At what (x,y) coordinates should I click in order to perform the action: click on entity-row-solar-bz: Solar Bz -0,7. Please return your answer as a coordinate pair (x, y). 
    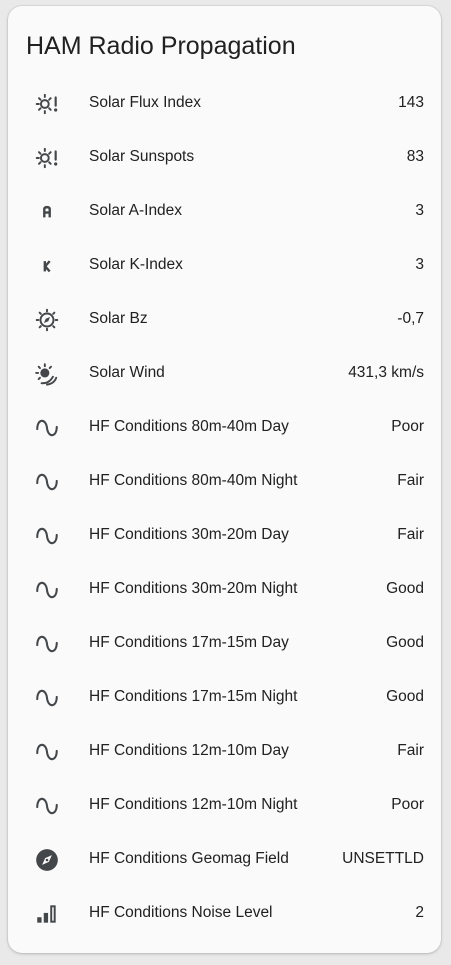
    Looking at the image, I should click on (224, 319).